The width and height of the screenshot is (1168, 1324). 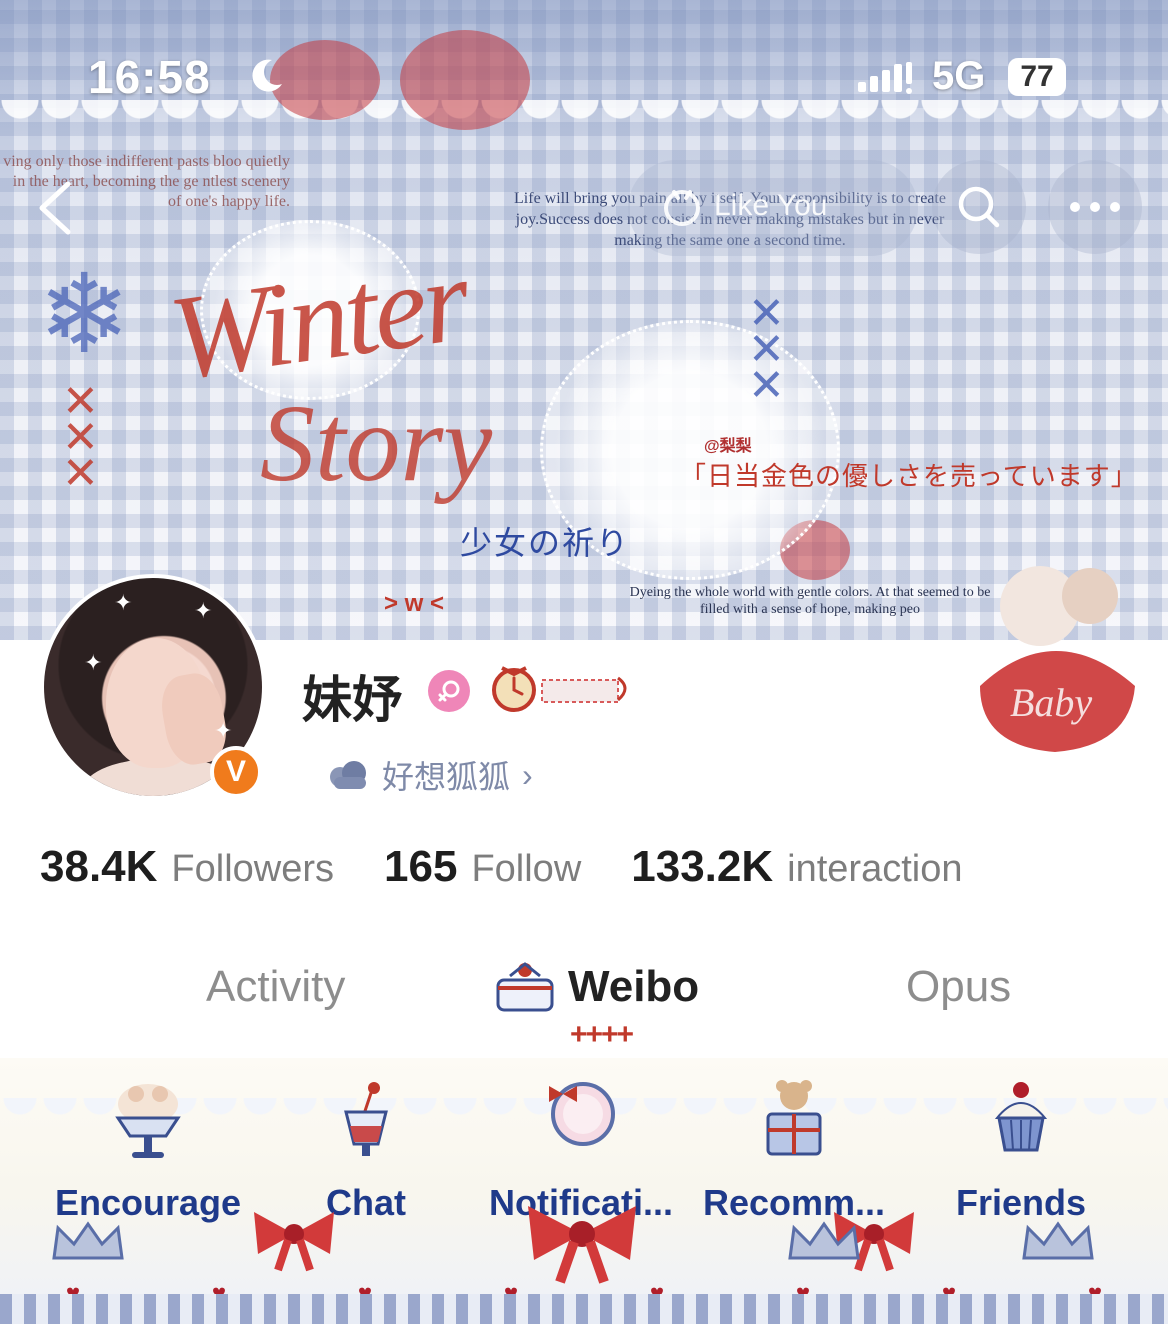 I want to click on search-icon, so click(x=979, y=207).